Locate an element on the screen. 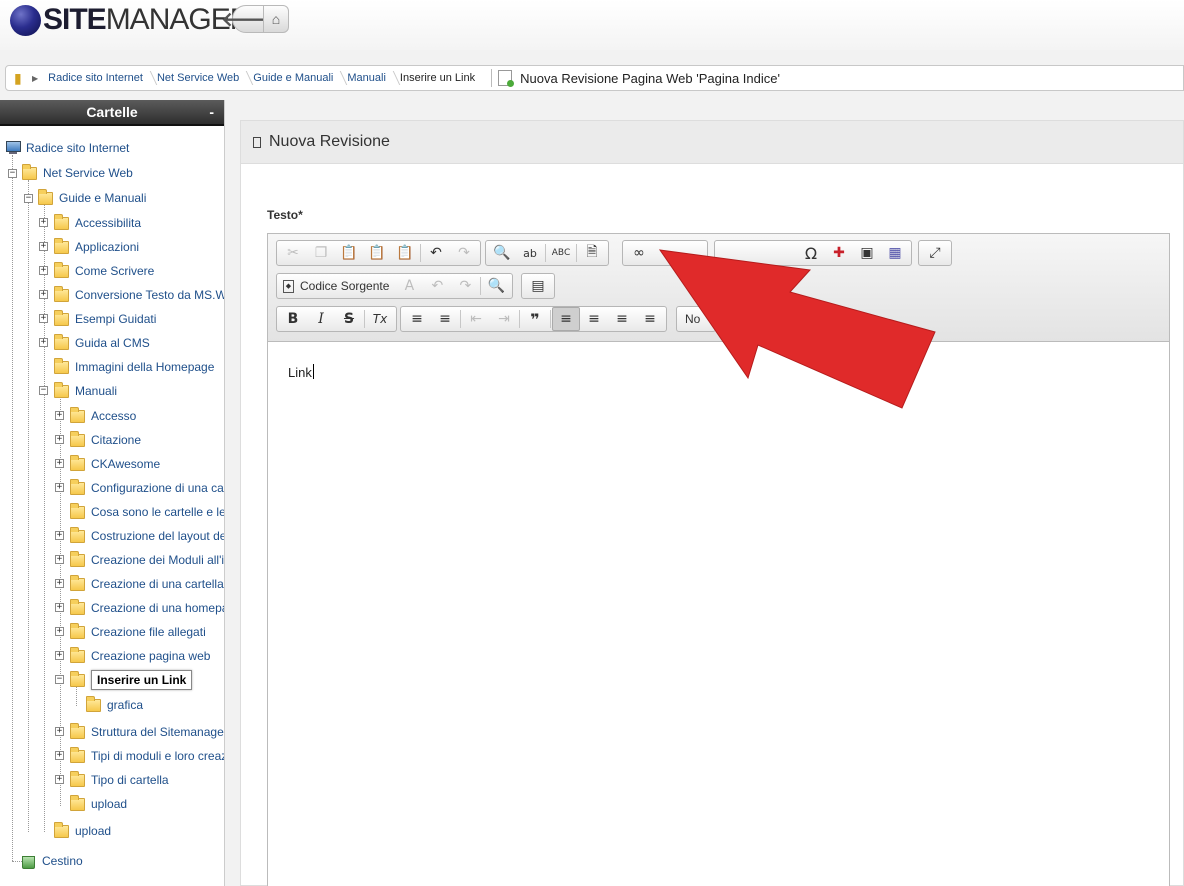  remove-format-icon: Tx is located at coordinates (380, 319).